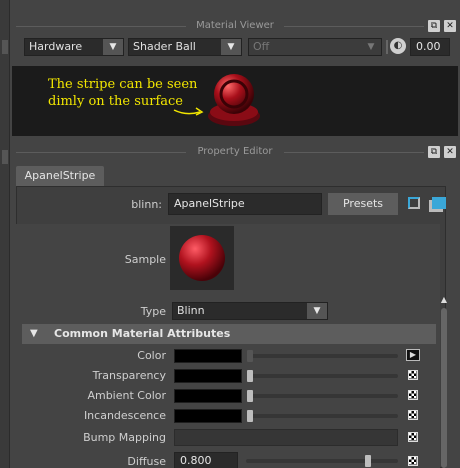  I want to click on collapse-triangle-icon: ▼, so click(34, 333).